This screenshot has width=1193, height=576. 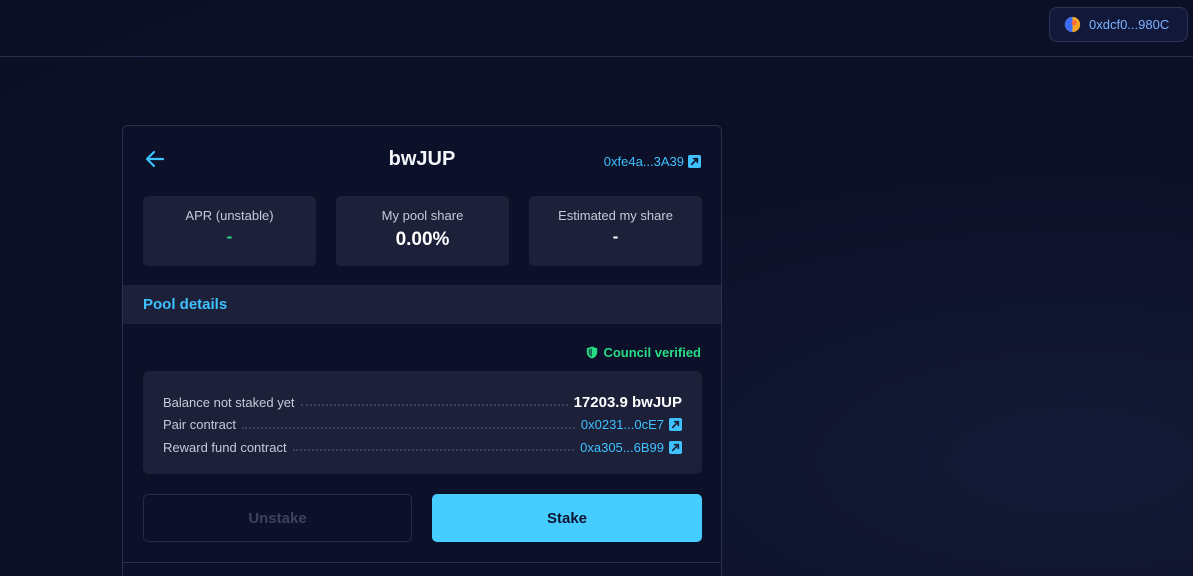 What do you see at coordinates (615, 215) in the screenshot?
I see `stat-estimated-share-label: Estimated my share` at bounding box center [615, 215].